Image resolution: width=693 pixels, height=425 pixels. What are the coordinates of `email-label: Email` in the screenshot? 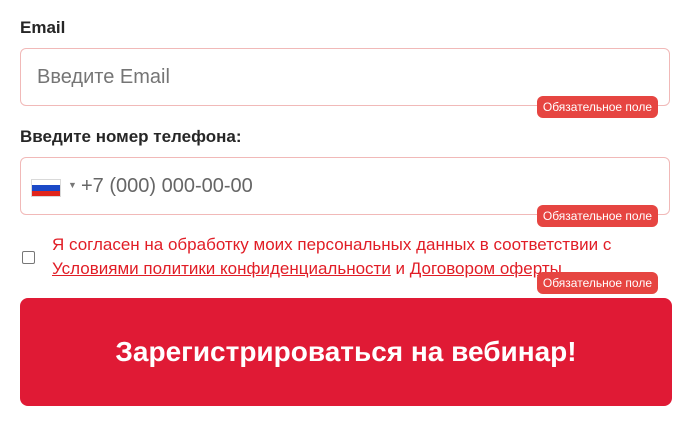 It's located at (43, 27).